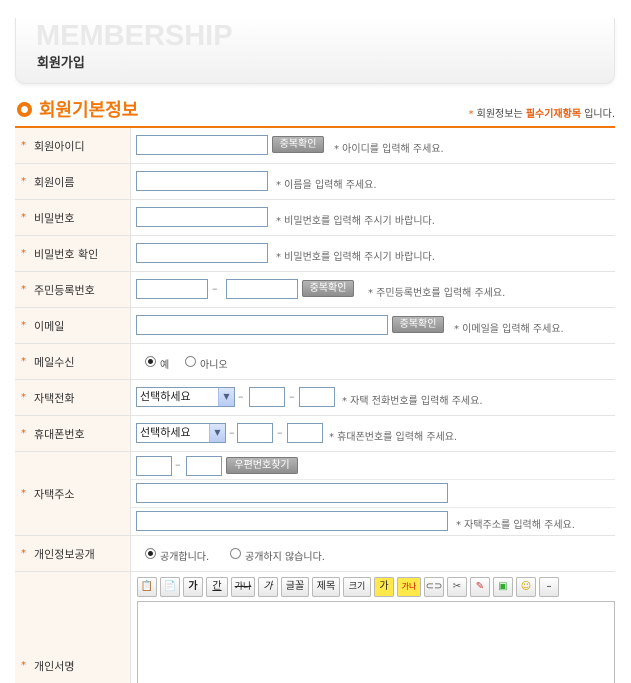 The height and width of the screenshot is (683, 631). I want to click on user-id-hint: * 아이디를 입력해 주세요., so click(389, 149).